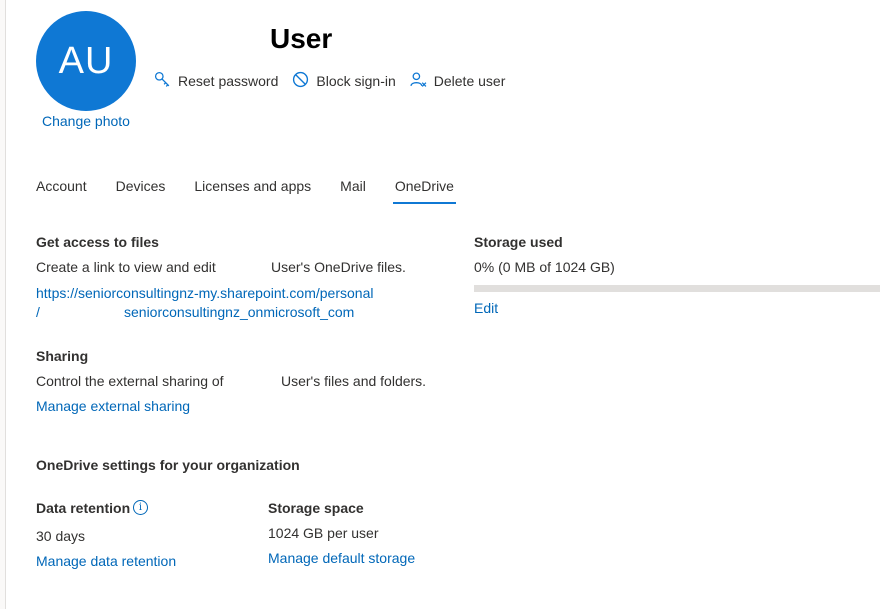 The image size is (891, 609). What do you see at coordinates (518, 242) in the screenshot?
I see `storage-section-title: Storage used` at bounding box center [518, 242].